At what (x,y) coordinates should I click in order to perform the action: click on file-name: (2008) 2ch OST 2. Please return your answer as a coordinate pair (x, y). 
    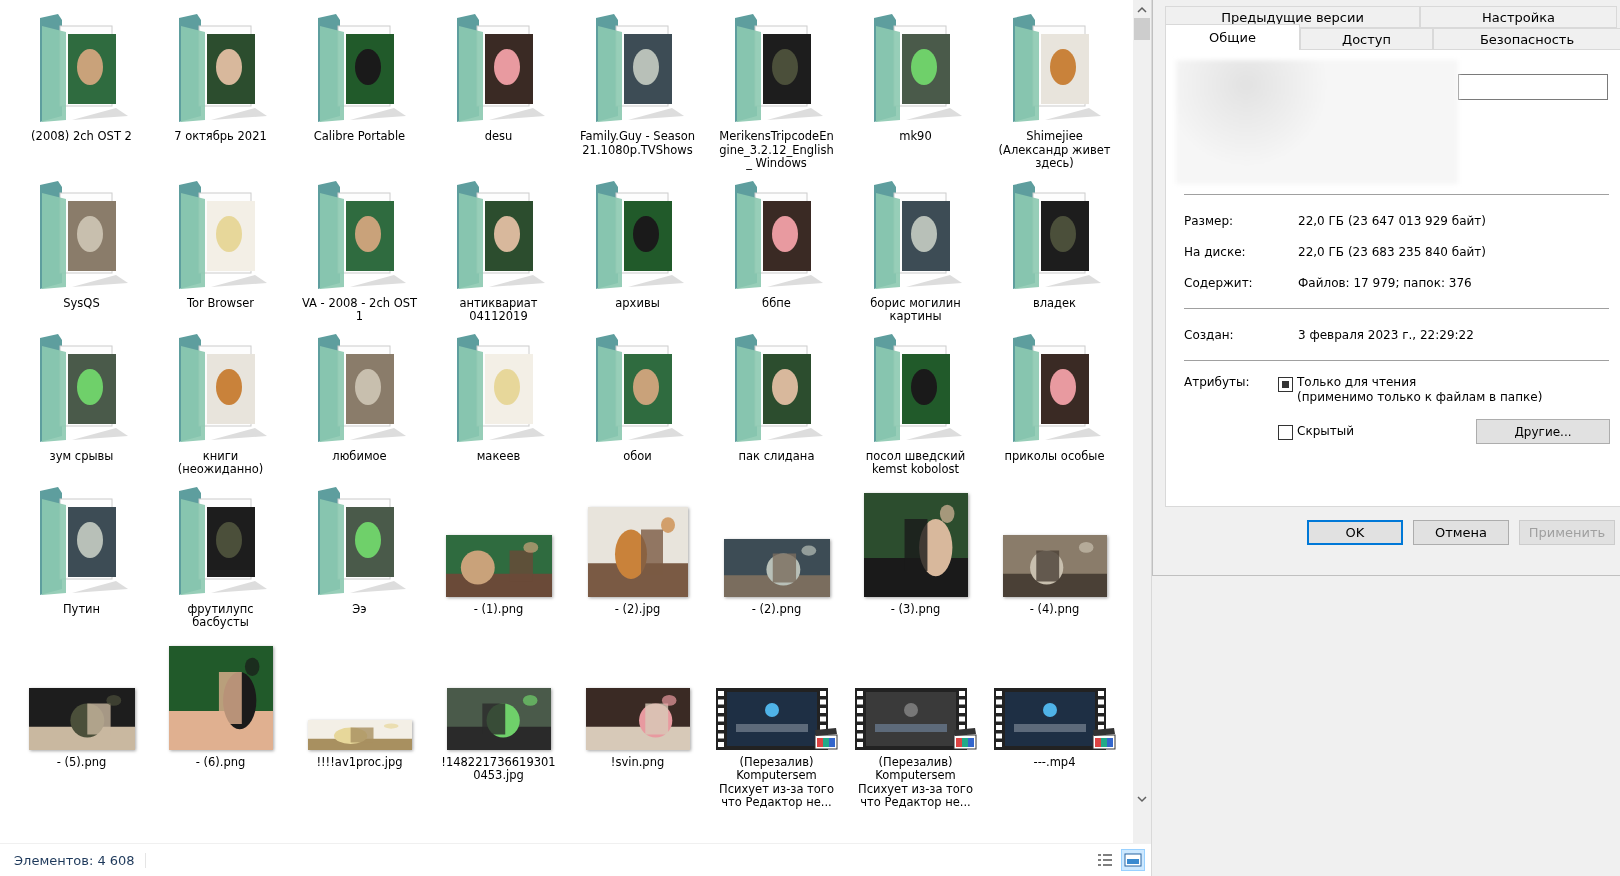
    Looking at the image, I should click on (81, 143).